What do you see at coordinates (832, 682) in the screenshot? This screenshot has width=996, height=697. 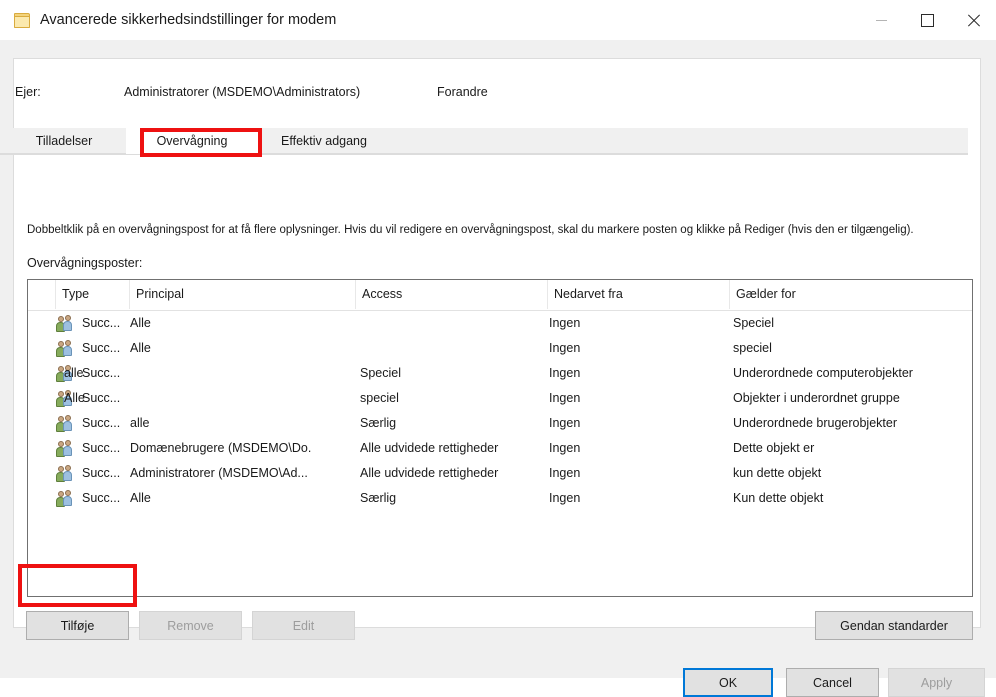 I see `cancel-button: Cancel` at bounding box center [832, 682].